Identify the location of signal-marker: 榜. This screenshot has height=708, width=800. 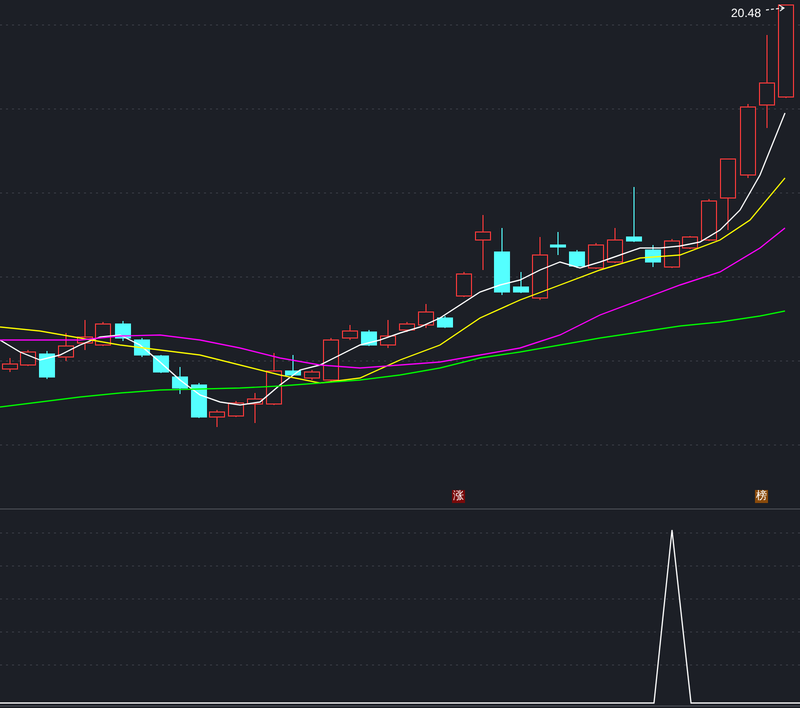
(761, 496).